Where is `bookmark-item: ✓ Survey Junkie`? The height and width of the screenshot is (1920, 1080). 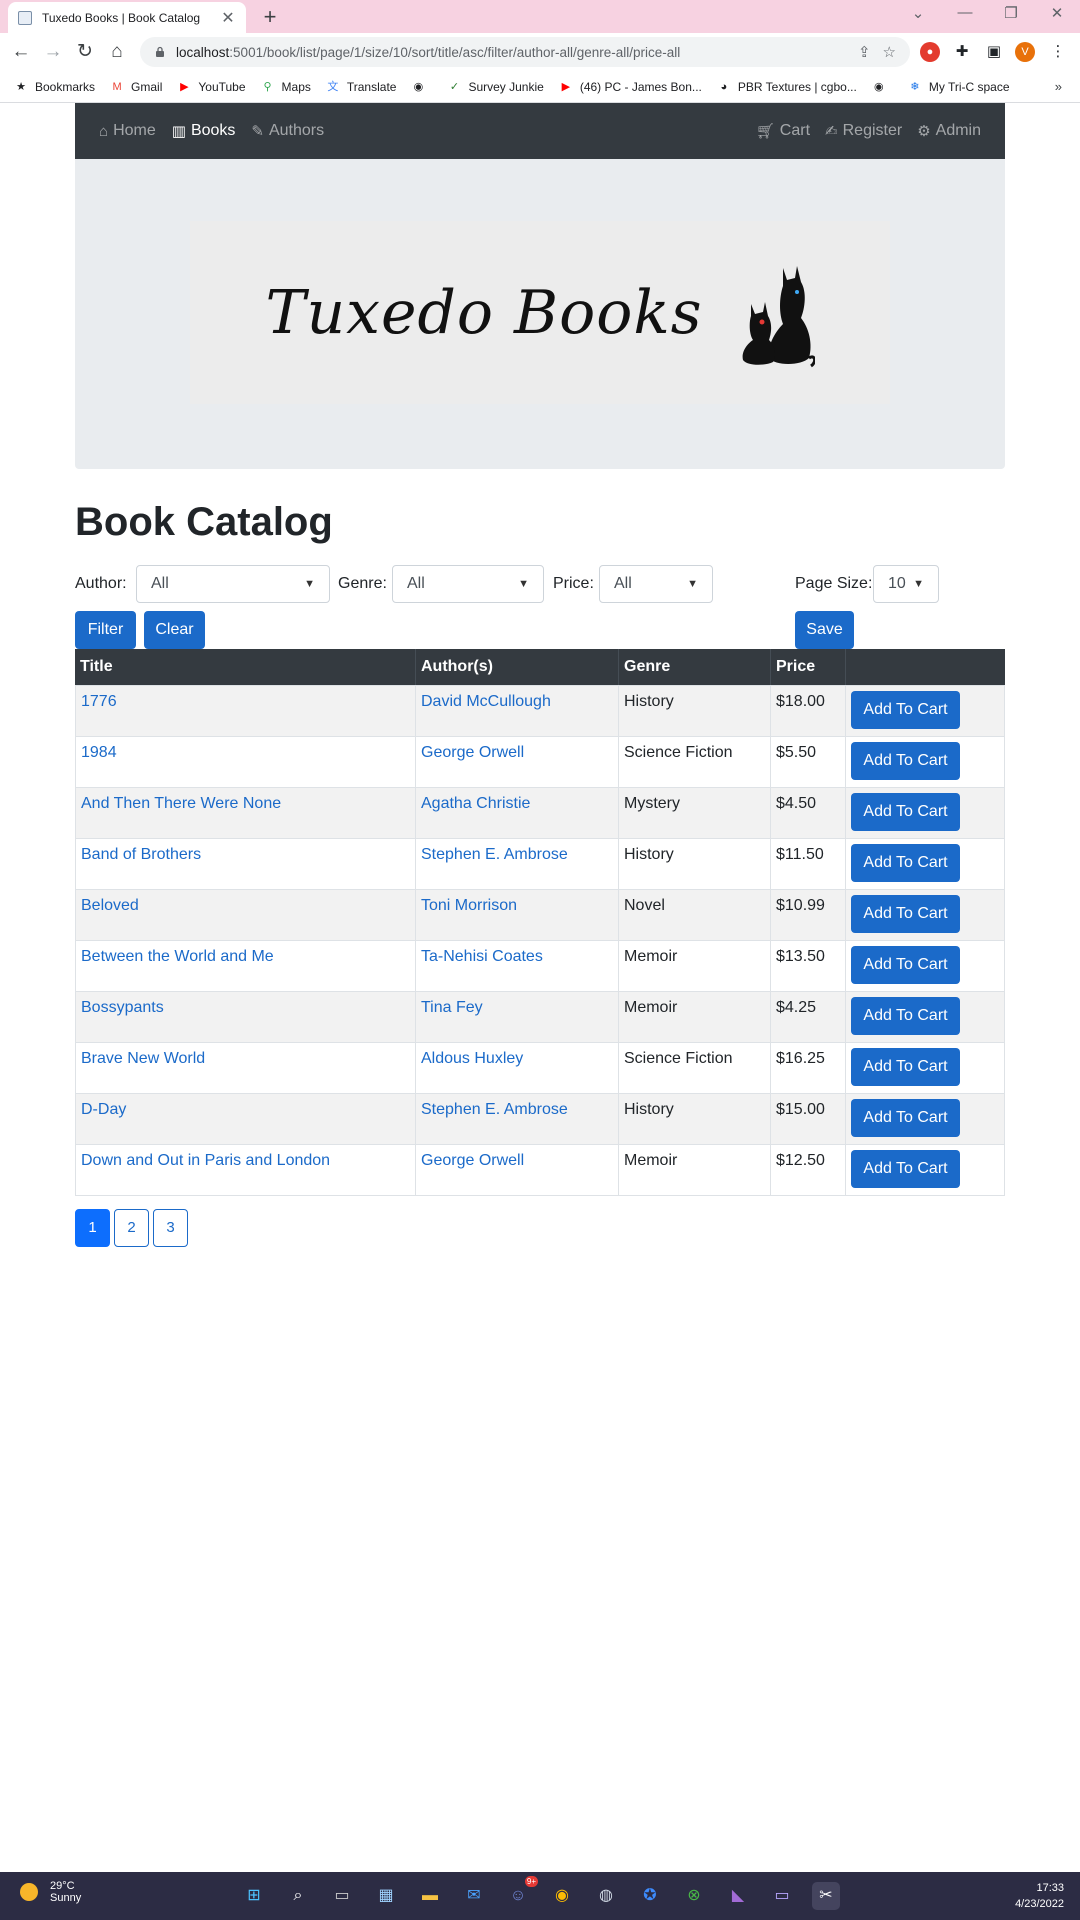
bookmark-item: ✓ Survey Junkie is located at coordinates (495, 87).